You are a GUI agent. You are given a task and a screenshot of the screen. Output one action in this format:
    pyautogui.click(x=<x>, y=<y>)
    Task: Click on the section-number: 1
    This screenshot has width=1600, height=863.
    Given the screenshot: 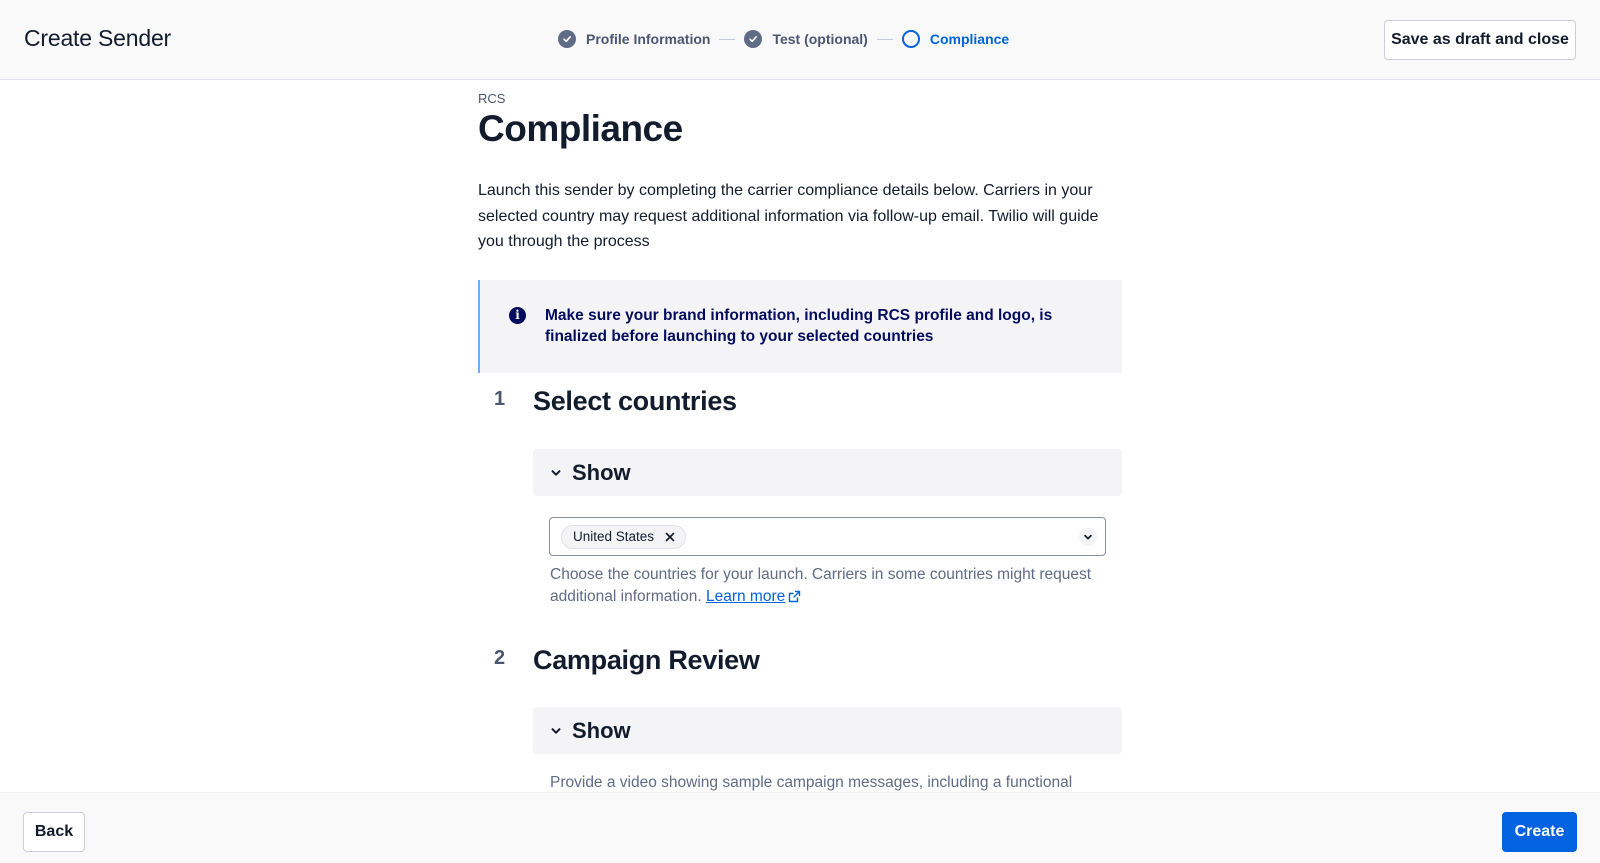 What is the action you would take?
    pyautogui.click(x=500, y=399)
    